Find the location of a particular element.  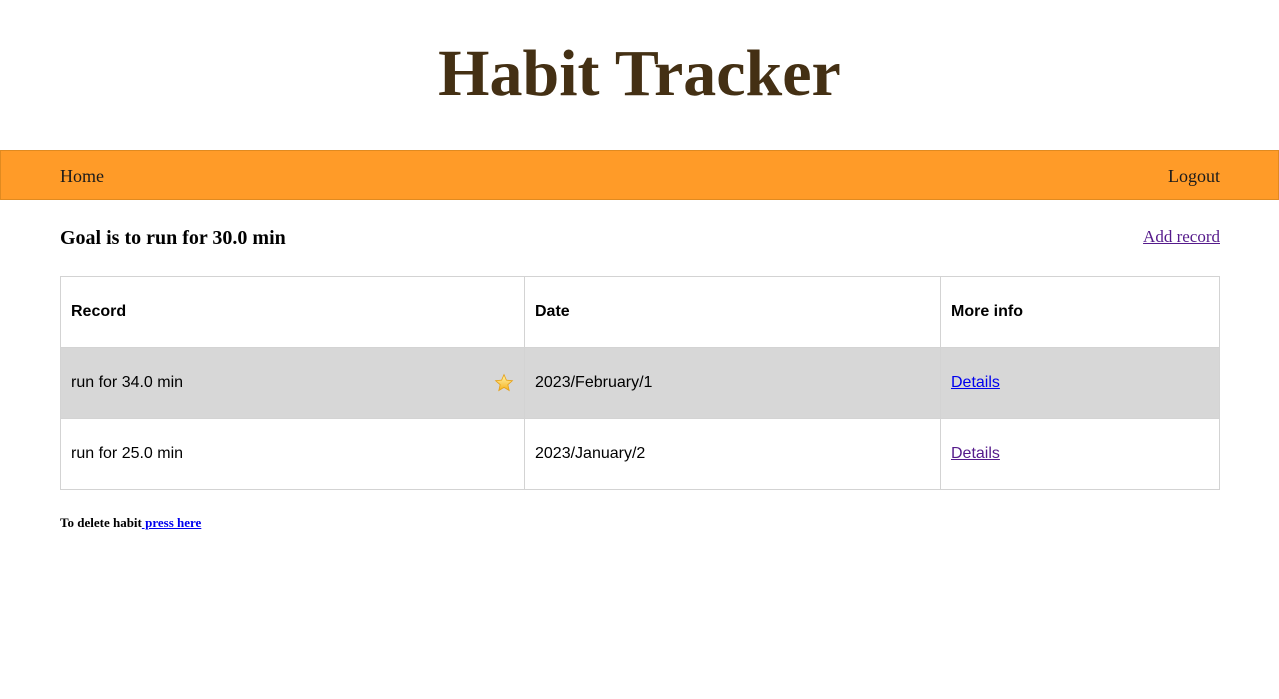

table-header-row: Record Date More info is located at coordinates (640, 312).